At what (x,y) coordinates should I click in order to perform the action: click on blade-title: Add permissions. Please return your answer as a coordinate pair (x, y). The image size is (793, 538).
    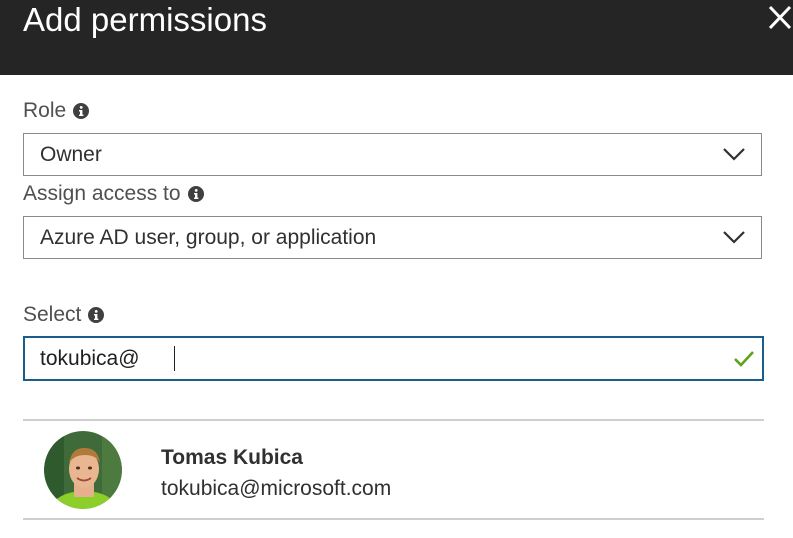
    Looking at the image, I should click on (145, 19).